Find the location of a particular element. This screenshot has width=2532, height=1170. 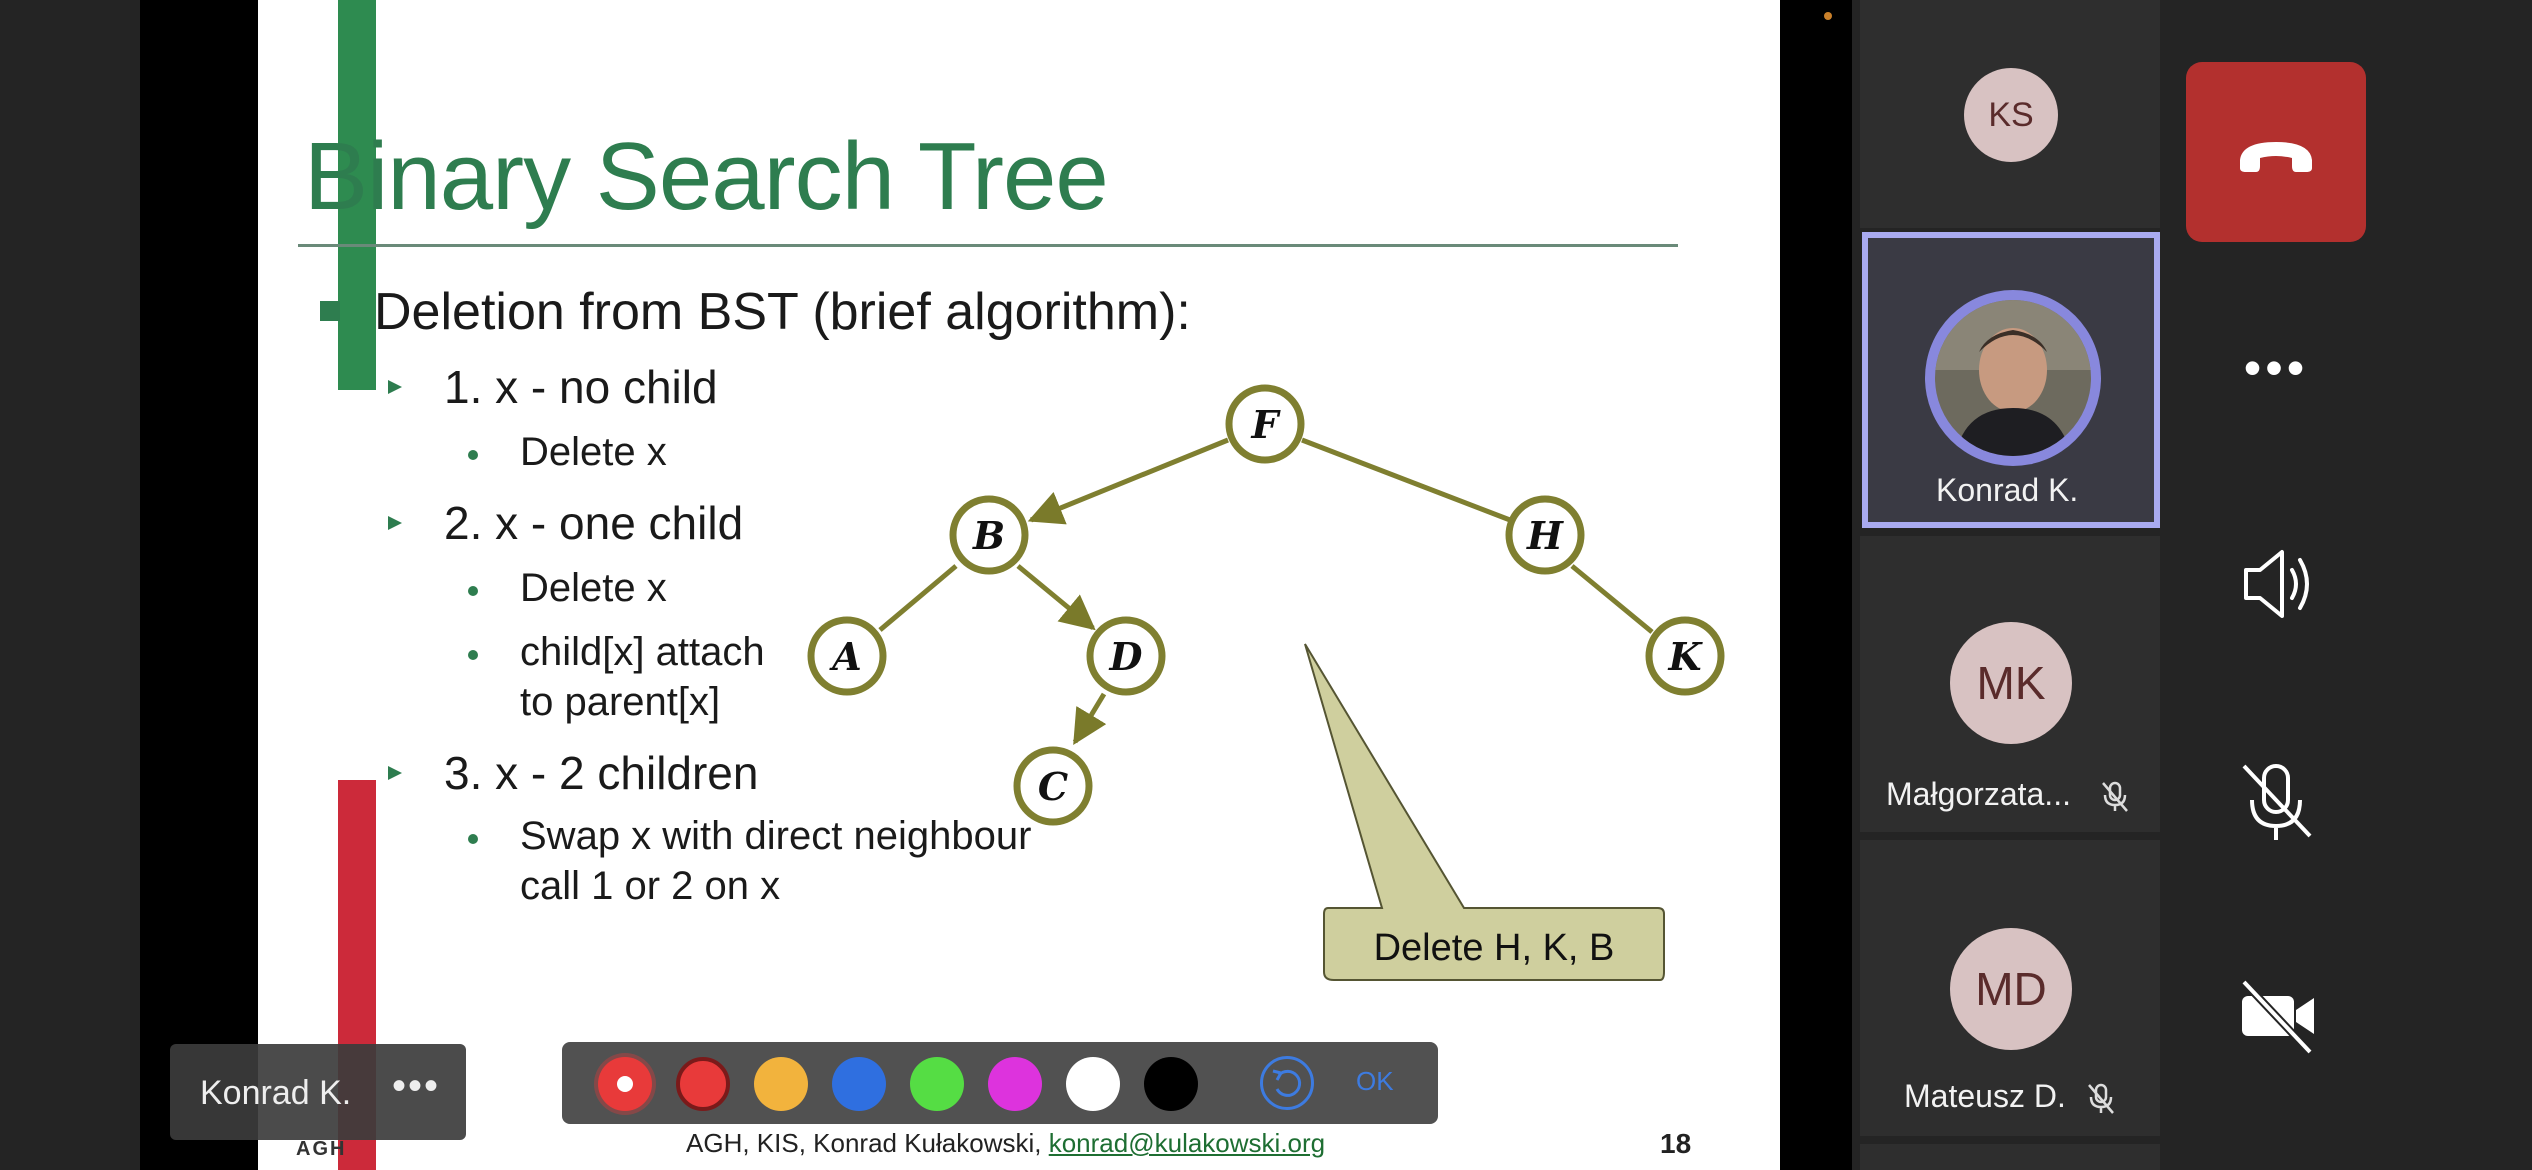

edge-f-h is located at coordinates (1406, 480).